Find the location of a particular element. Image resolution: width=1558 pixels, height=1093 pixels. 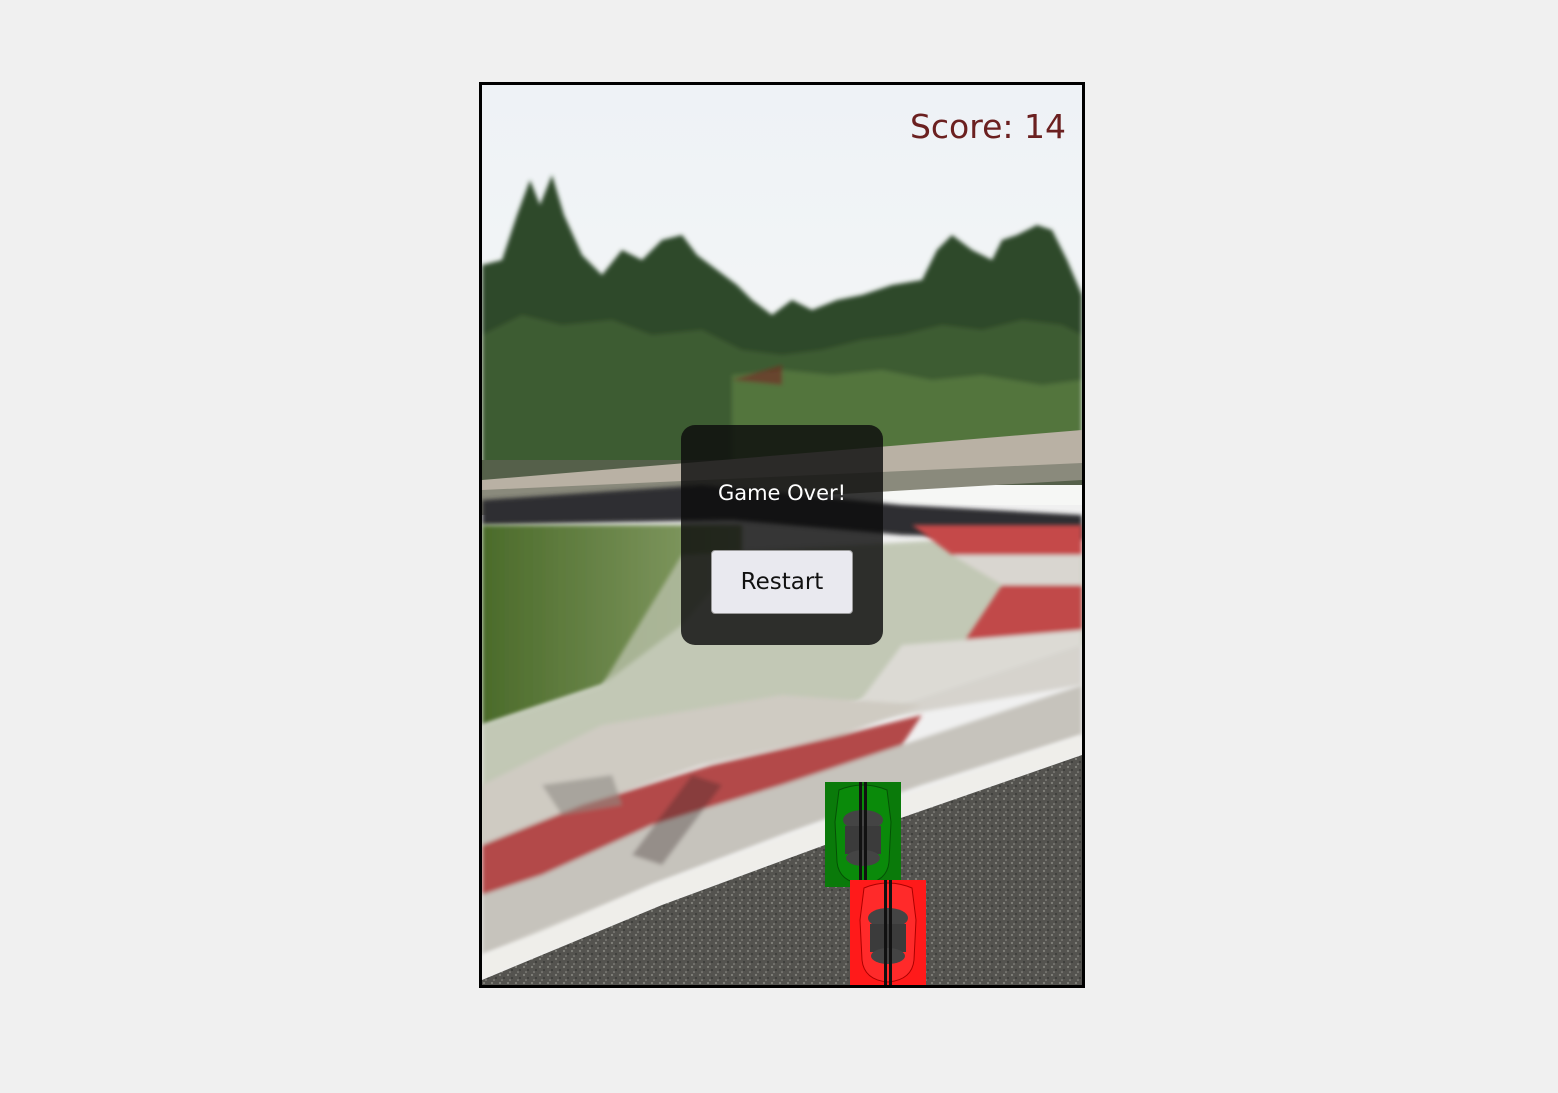

game-over-dialog: Game Over! Restart is located at coordinates (782, 535).